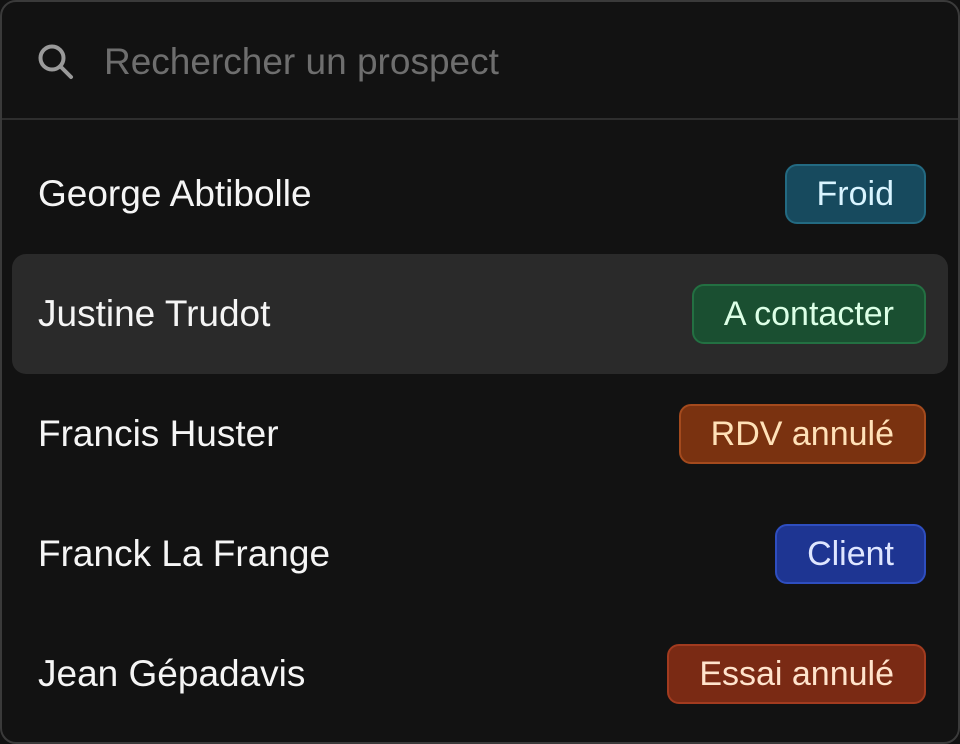 This screenshot has width=960, height=744. I want to click on prospect-name: Francis Huster, so click(158, 433).